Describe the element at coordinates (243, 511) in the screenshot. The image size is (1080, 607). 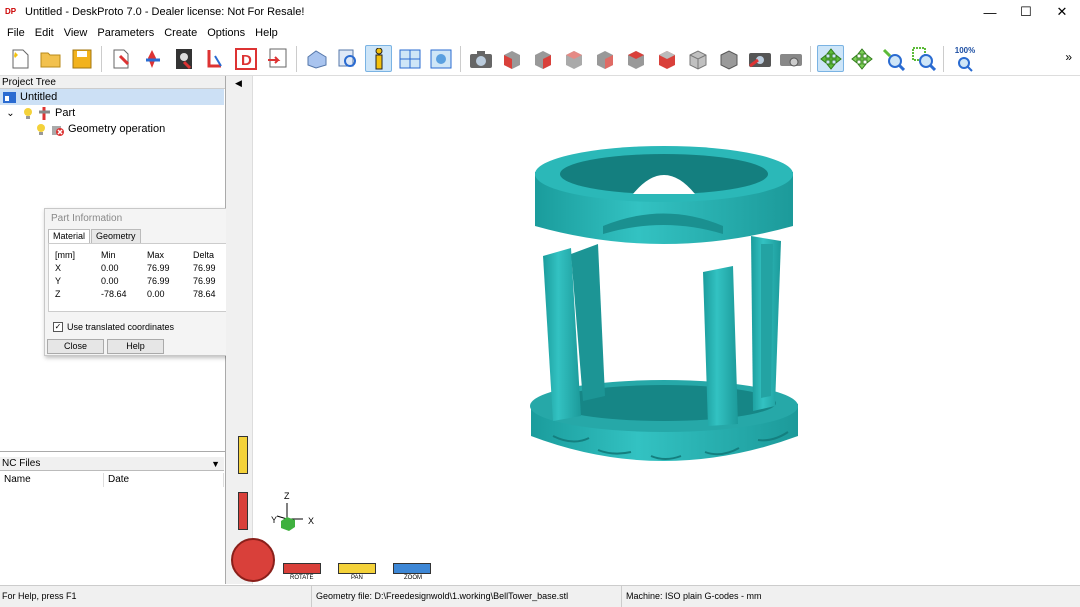
I see `rotate-slider` at that location.